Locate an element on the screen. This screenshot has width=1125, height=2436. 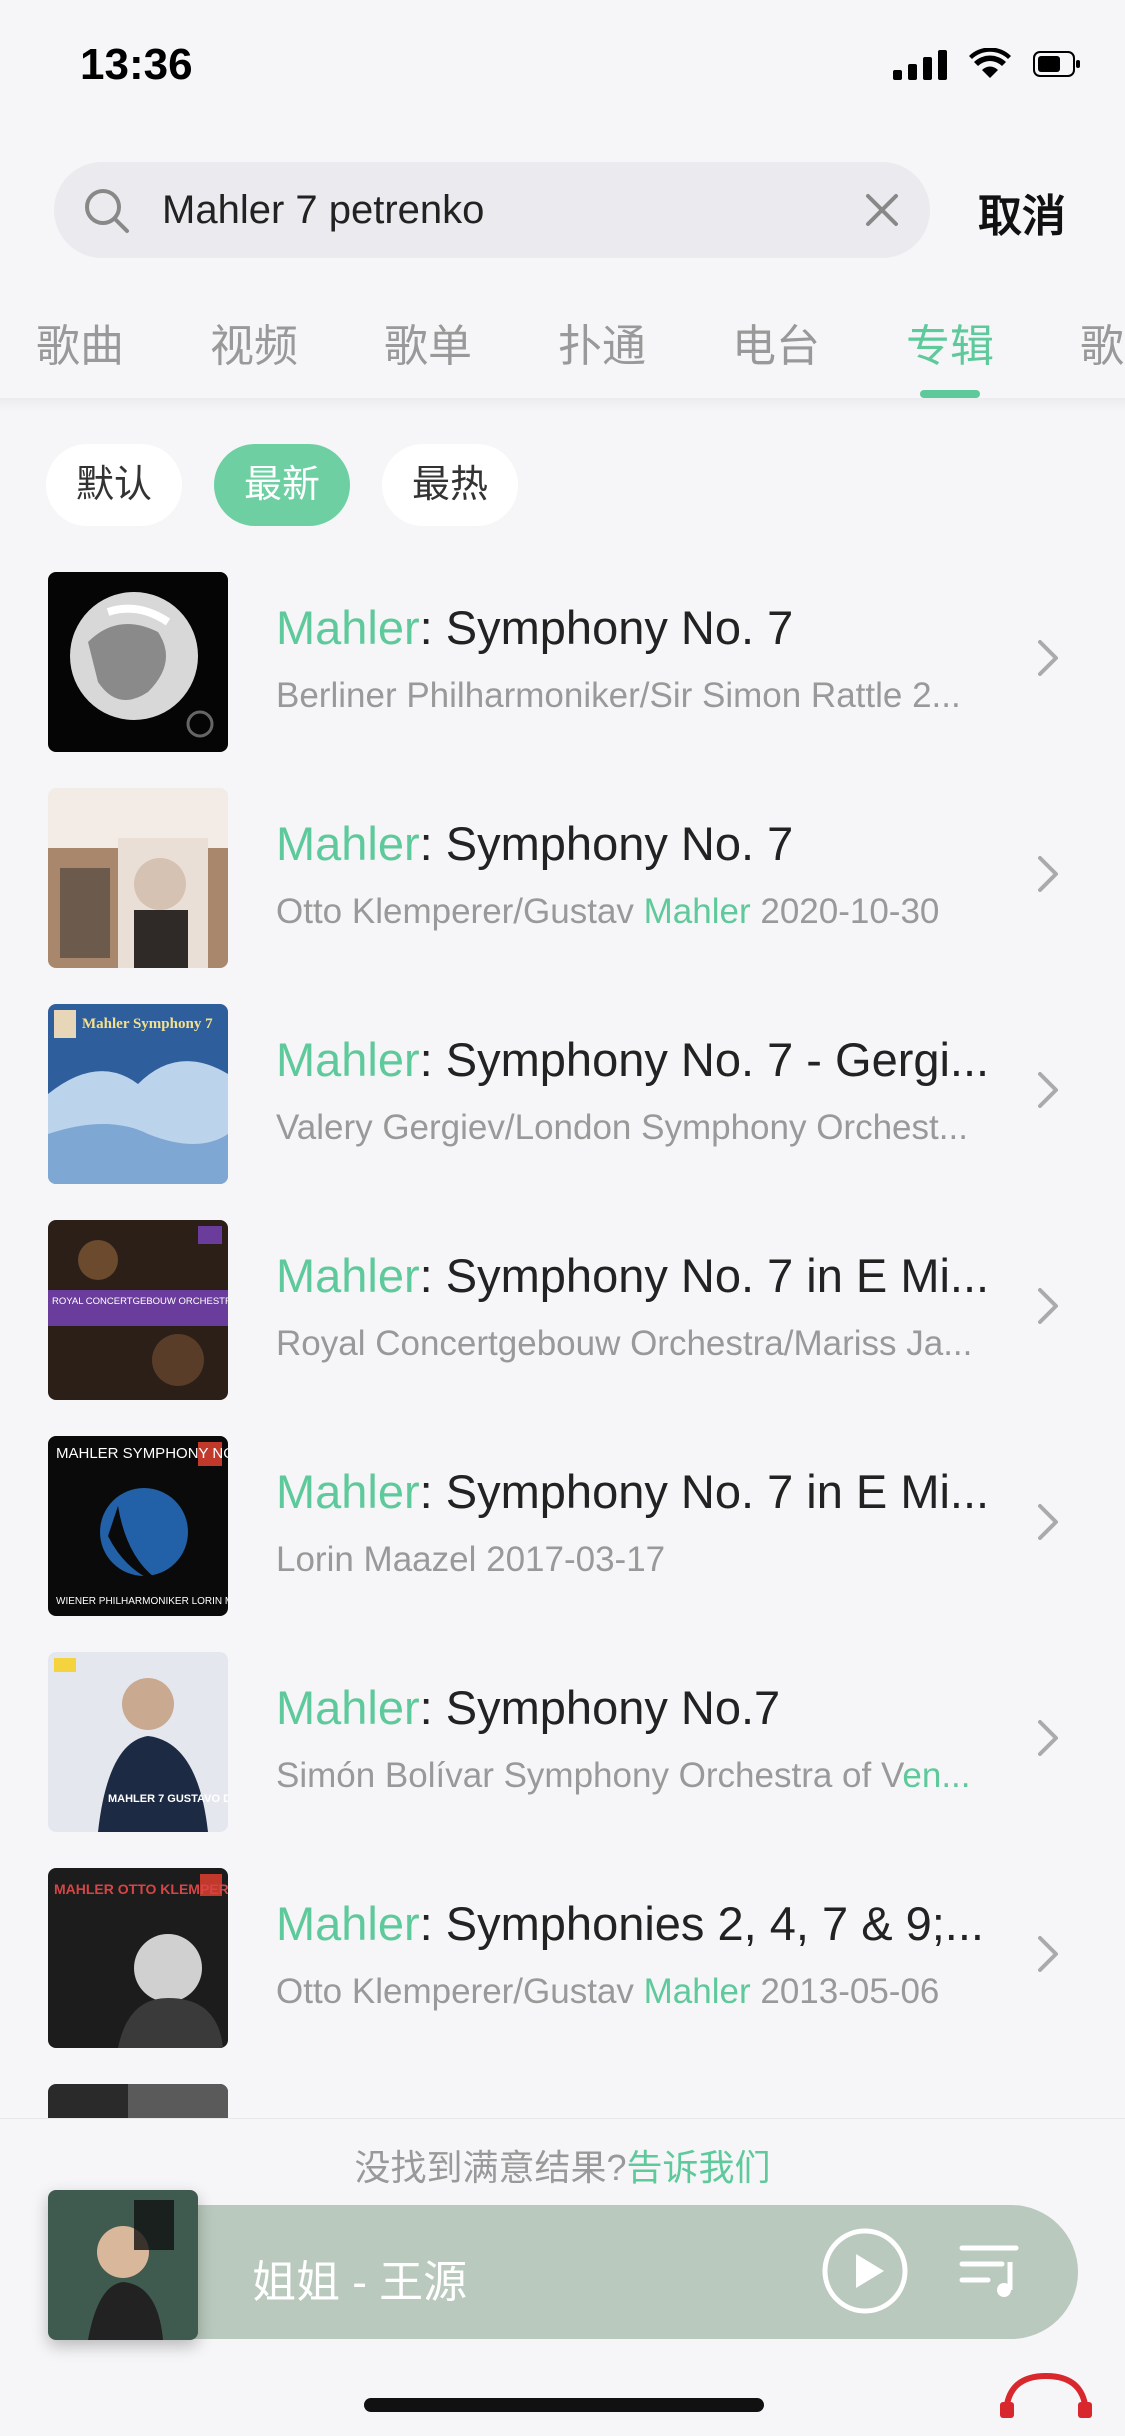
album-title: Mahler: Symphony No.7 is located at coordinates (528, 1707).